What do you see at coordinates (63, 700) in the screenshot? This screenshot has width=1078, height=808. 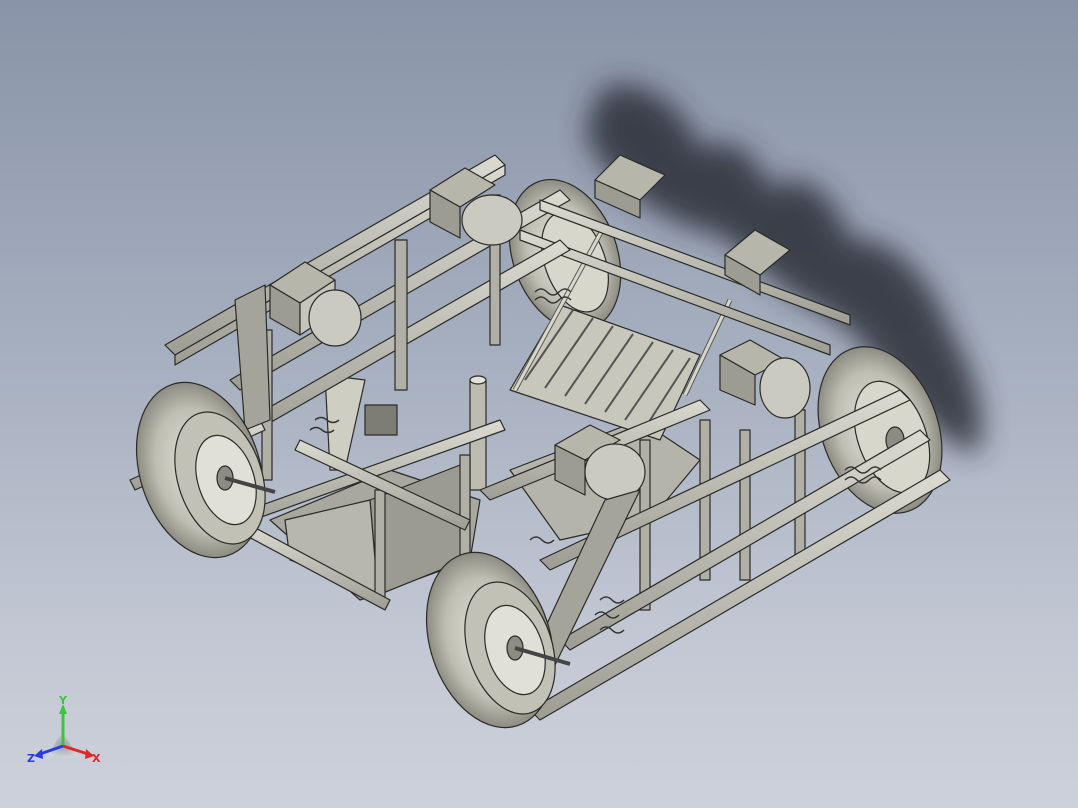 I see `y-axis-label: Y` at bounding box center [63, 700].